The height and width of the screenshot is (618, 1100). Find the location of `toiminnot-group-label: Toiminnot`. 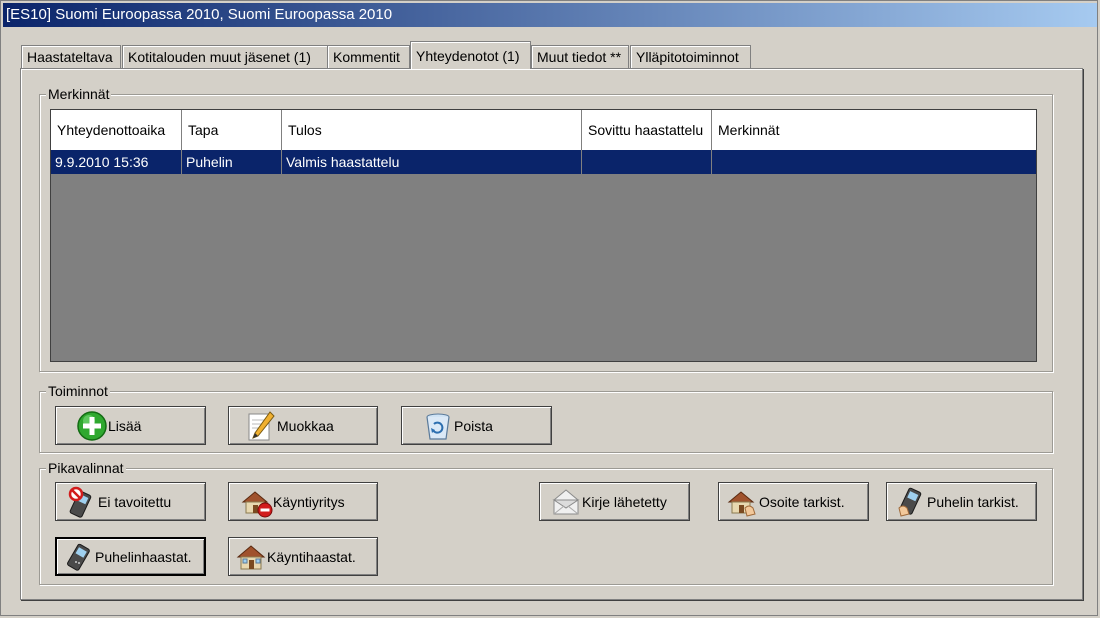

toiminnot-group-label: Toiminnot is located at coordinates (78, 391).